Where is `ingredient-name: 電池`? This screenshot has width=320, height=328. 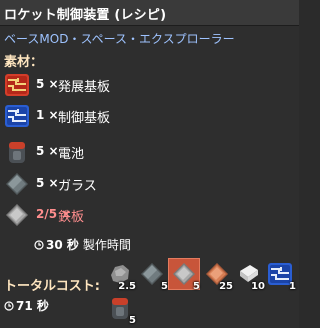 ingredient-name: 電池 is located at coordinates (71, 154).